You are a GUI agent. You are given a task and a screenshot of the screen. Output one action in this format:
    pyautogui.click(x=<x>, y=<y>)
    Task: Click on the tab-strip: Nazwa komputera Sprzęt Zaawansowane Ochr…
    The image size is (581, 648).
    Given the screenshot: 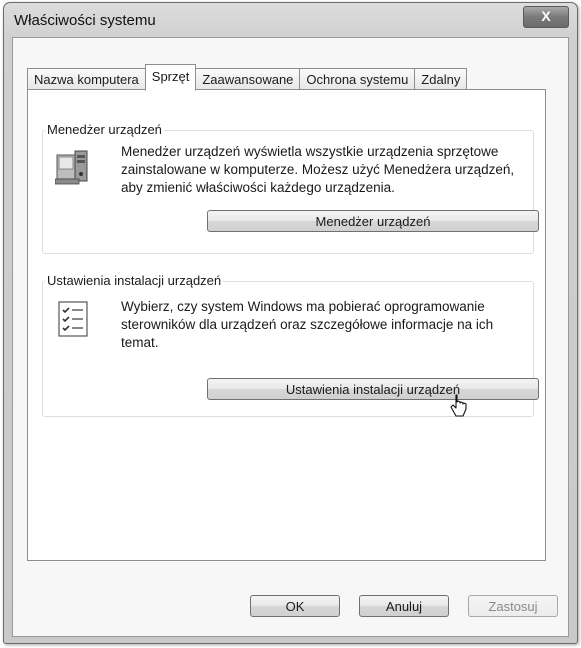 What is the action you would take?
    pyautogui.click(x=247, y=77)
    